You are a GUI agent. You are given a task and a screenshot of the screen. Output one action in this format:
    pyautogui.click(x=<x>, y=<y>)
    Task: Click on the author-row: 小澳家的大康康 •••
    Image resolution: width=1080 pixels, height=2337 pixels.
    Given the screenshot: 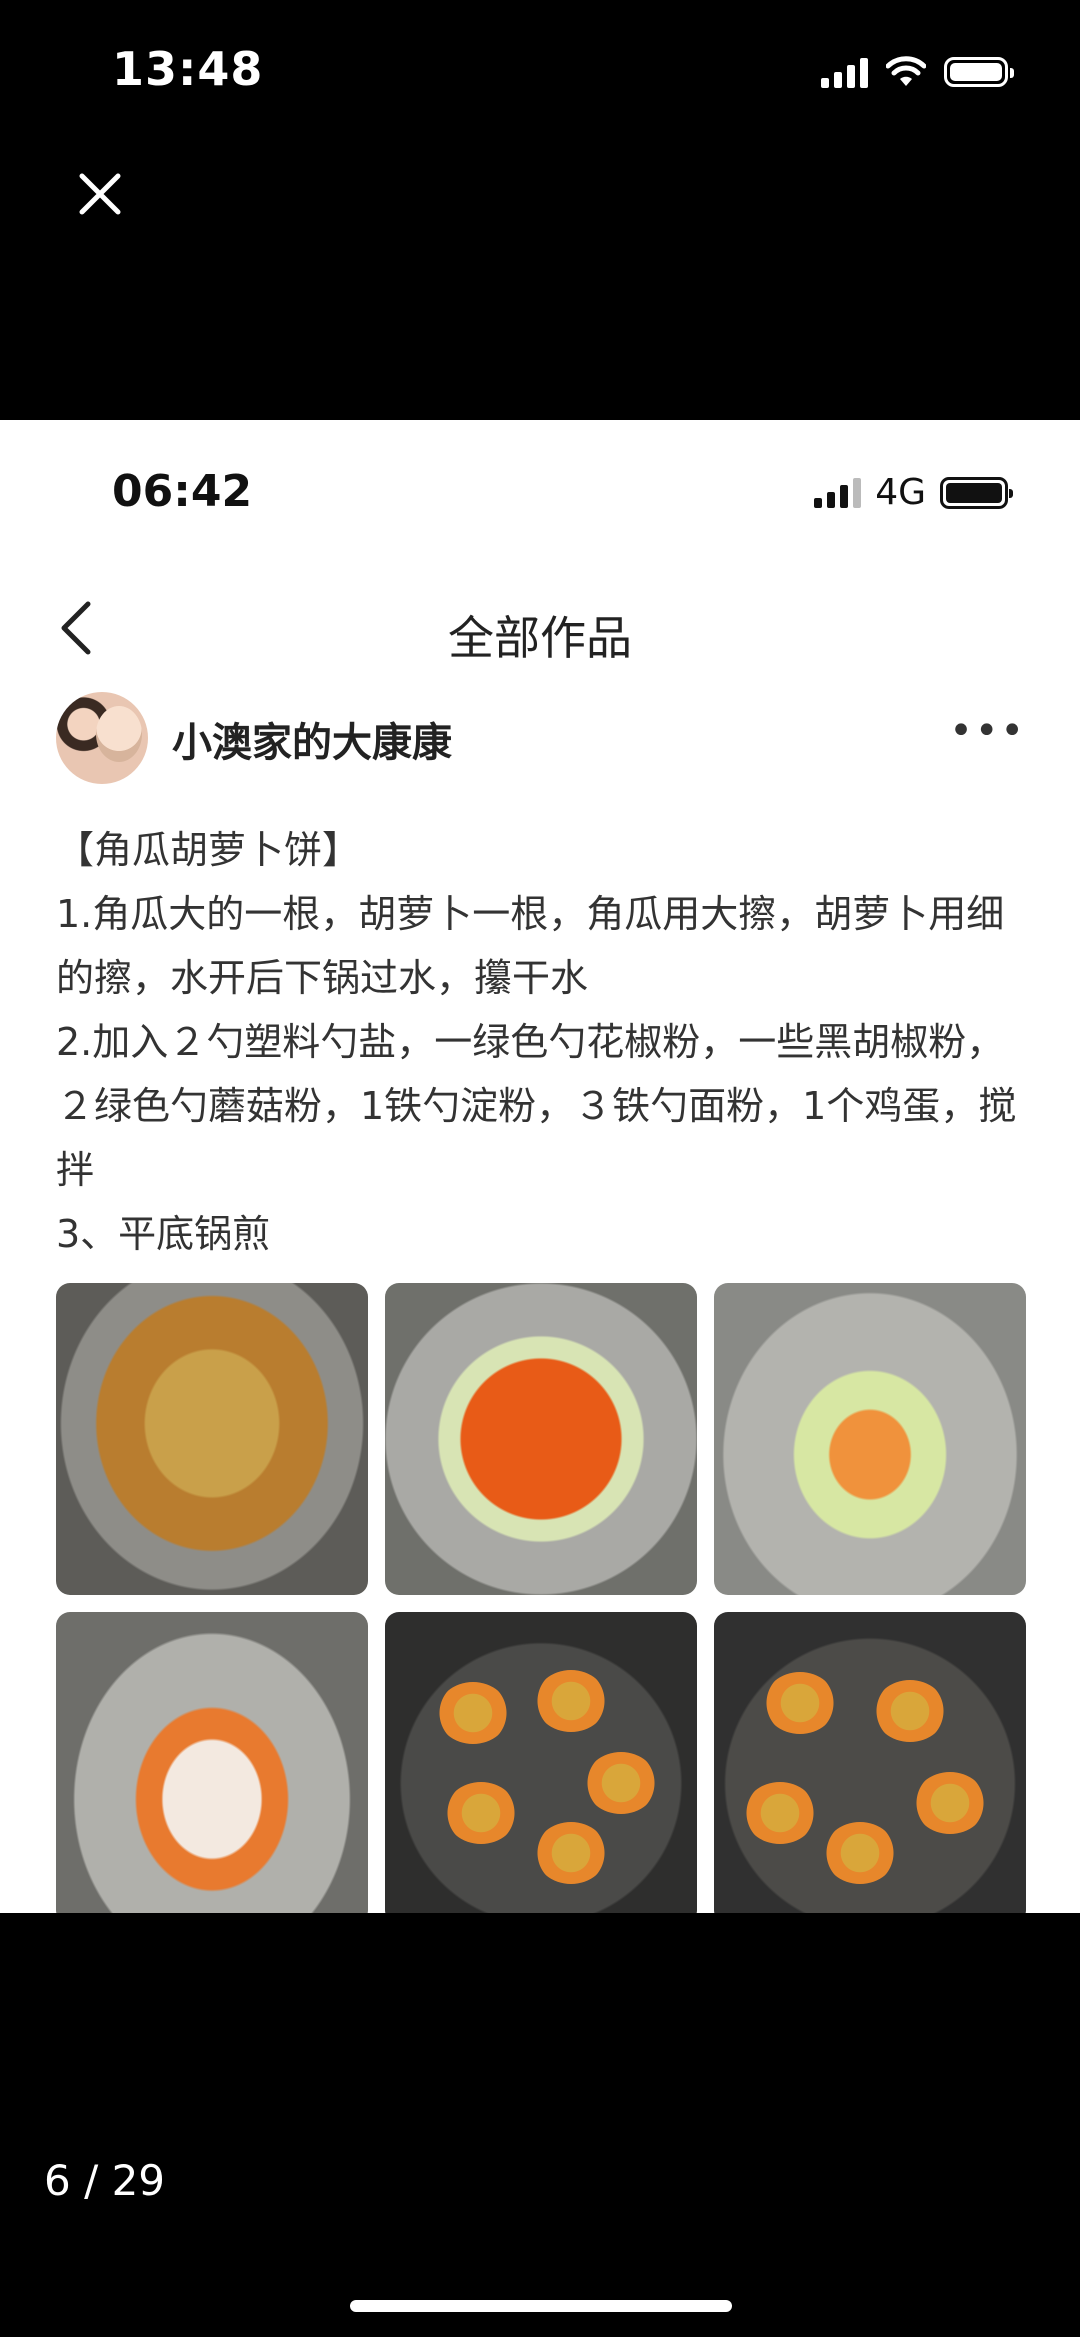 What is the action you would take?
    pyautogui.click(x=541, y=742)
    